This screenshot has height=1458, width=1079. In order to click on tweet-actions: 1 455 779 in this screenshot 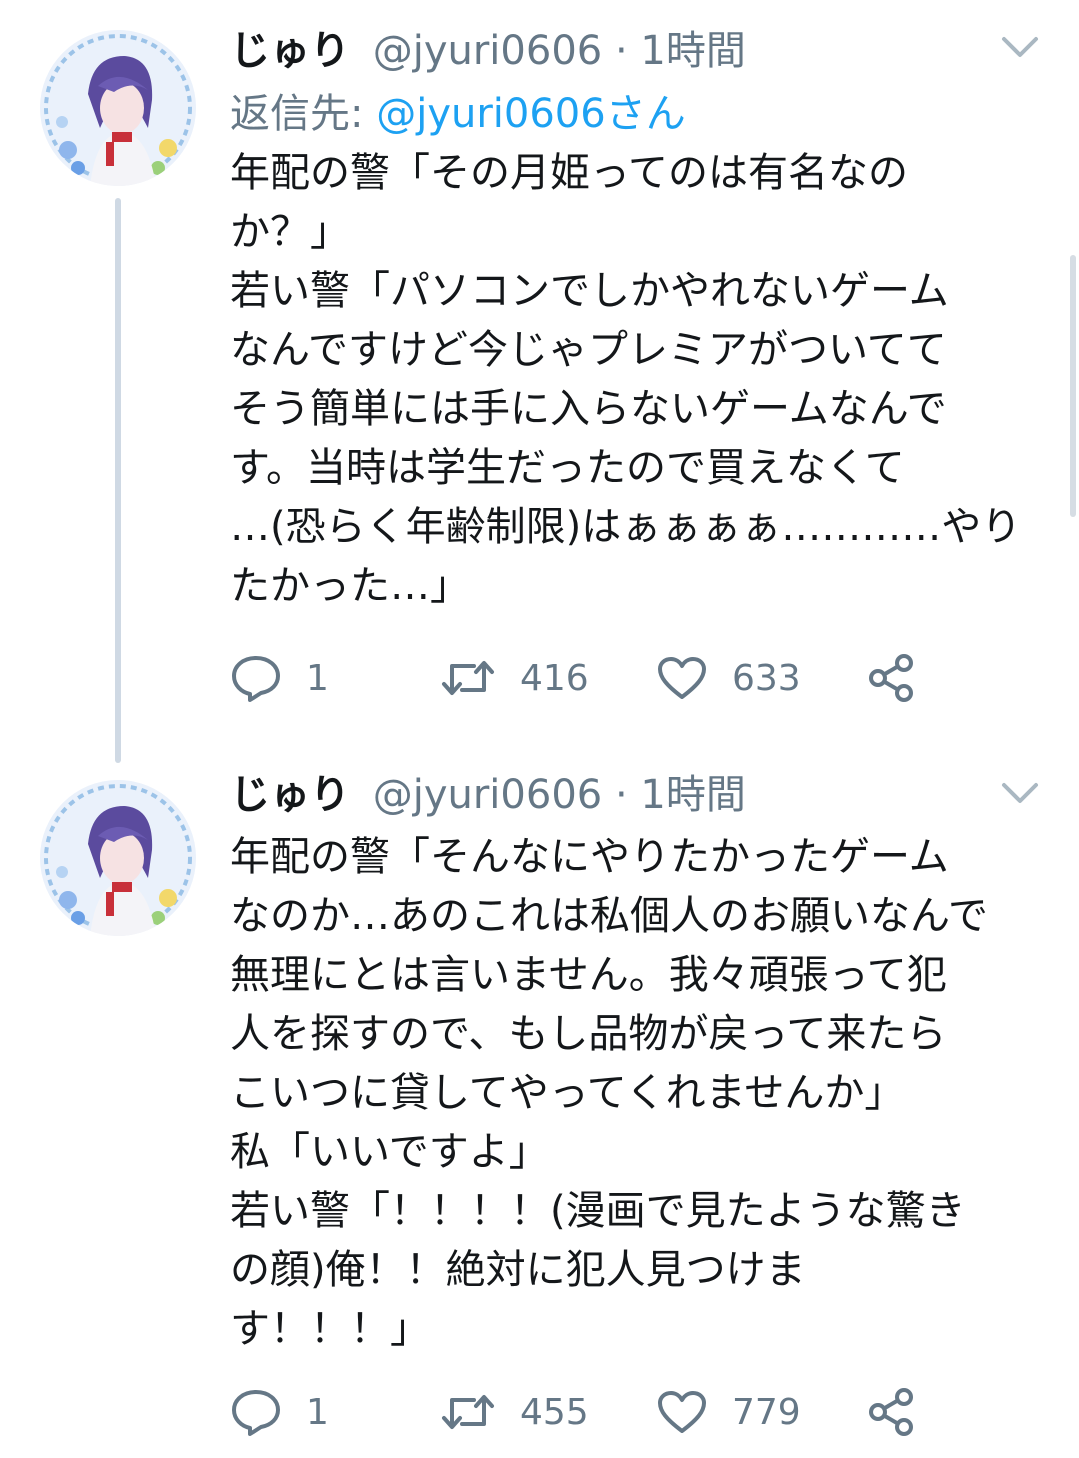, I will do `click(590, 1412)`.